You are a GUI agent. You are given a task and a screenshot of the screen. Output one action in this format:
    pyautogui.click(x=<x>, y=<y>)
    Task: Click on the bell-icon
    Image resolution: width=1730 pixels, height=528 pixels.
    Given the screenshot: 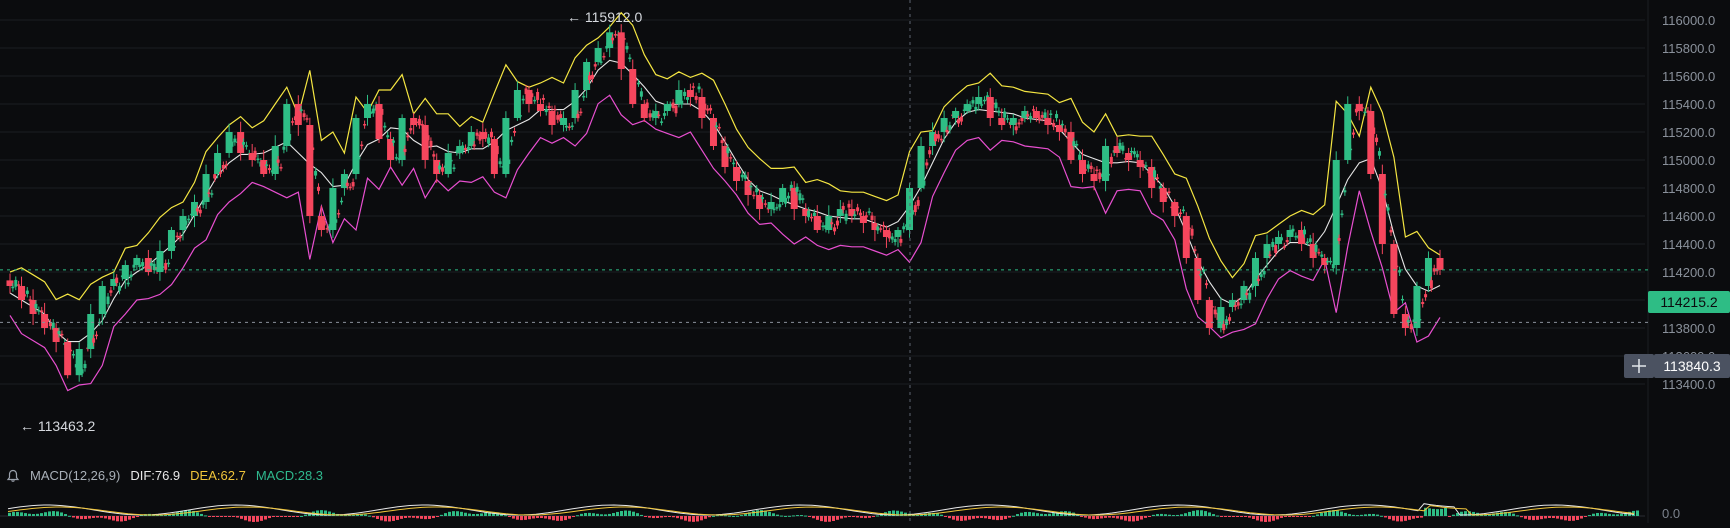 What is the action you would take?
    pyautogui.click(x=13, y=476)
    